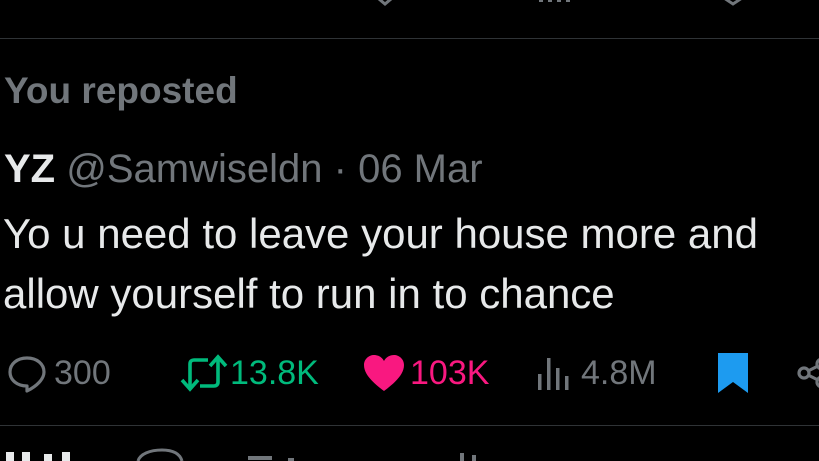  What do you see at coordinates (309, 293) in the screenshot?
I see `post-text-line: allow yourself to run in to chance` at bounding box center [309, 293].